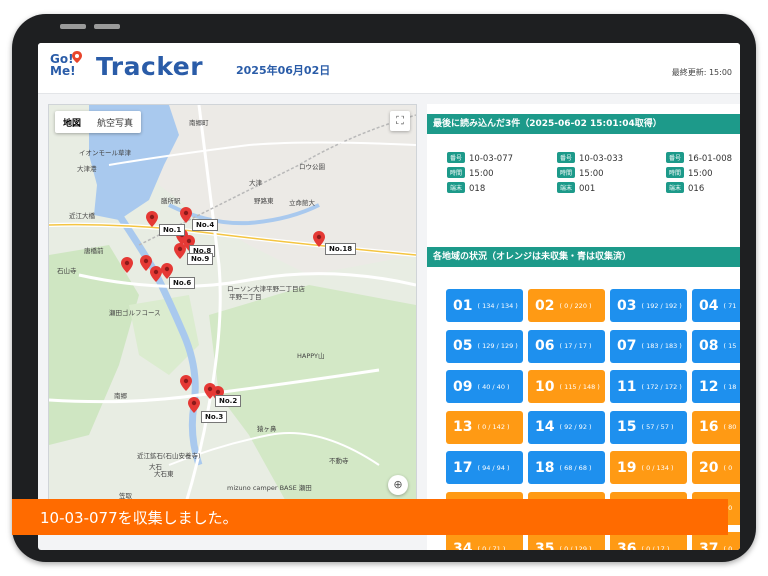 Image resolution: width=768 pixels, height=576 pixels. I want to click on region-cell-16: 16 ( 80, so click(716, 427).